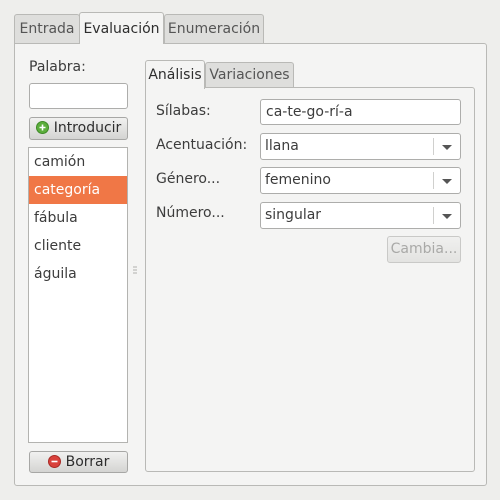 The height and width of the screenshot is (500, 500). What do you see at coordinates (78, 246) in the screenshot?
I see `list-item: cliente` at bounding box center [78, 246].